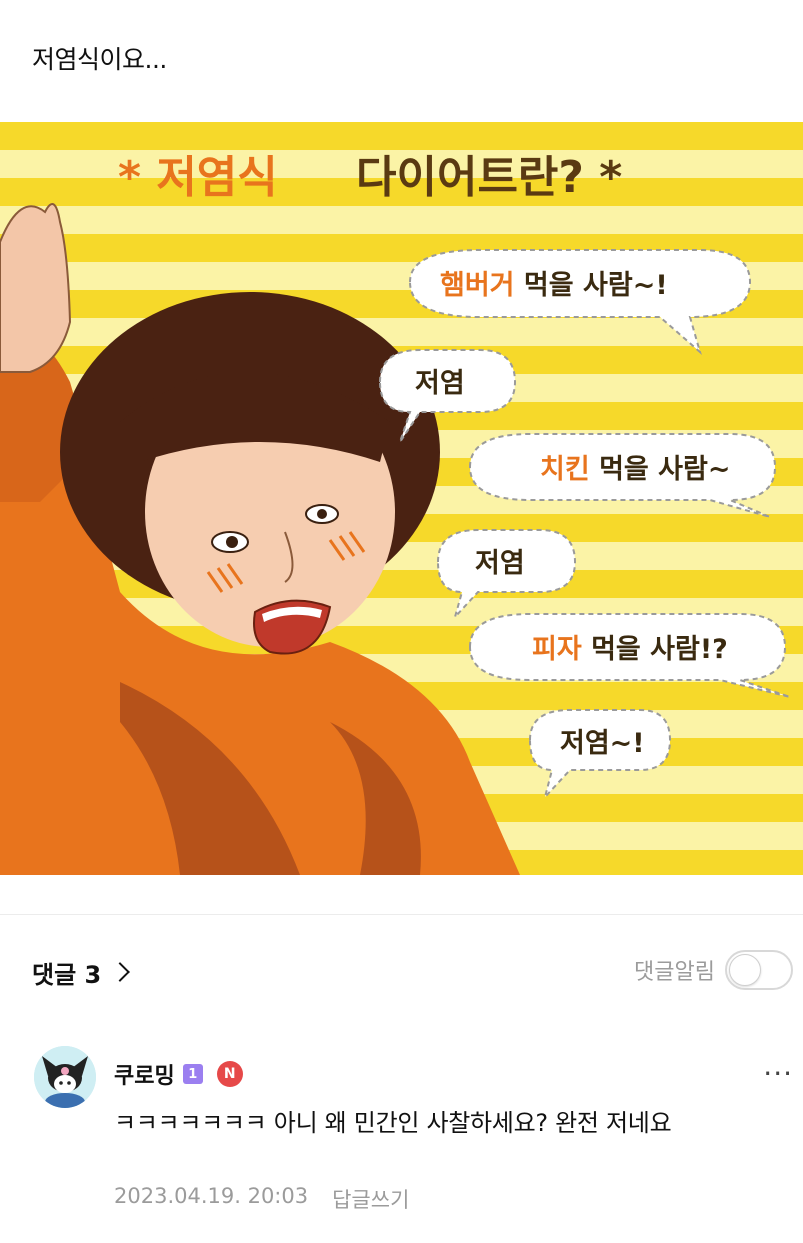  I want to click on comment-meta: 2023.04.19. 20:03 답글쓰기, so click(261, 1199).